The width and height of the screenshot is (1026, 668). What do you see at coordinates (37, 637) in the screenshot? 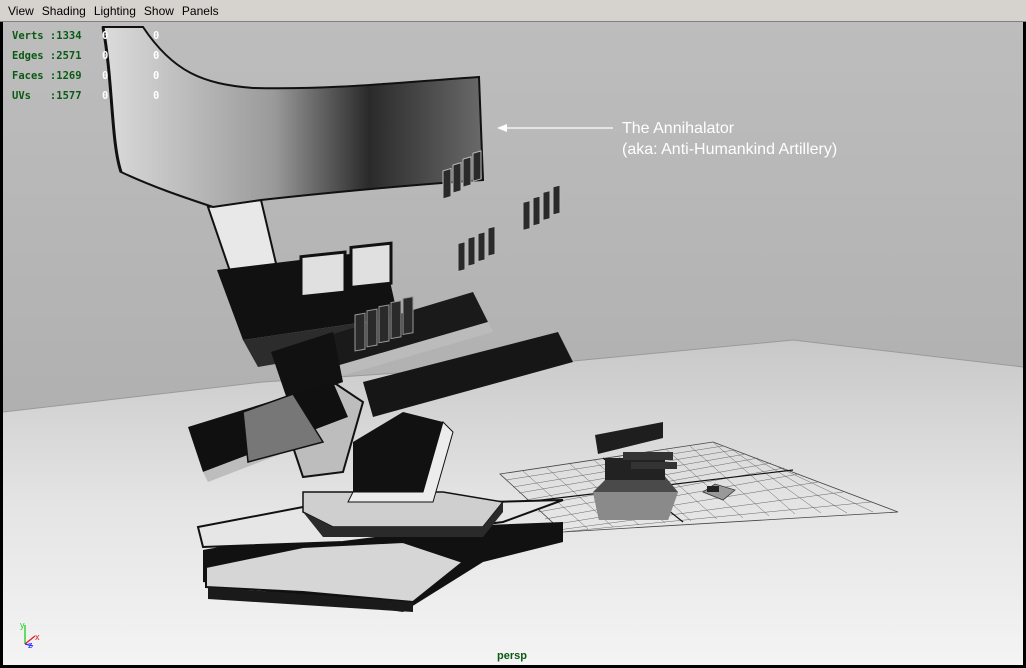
I see `axis-x-label: x` at bounding box center [37, 637].